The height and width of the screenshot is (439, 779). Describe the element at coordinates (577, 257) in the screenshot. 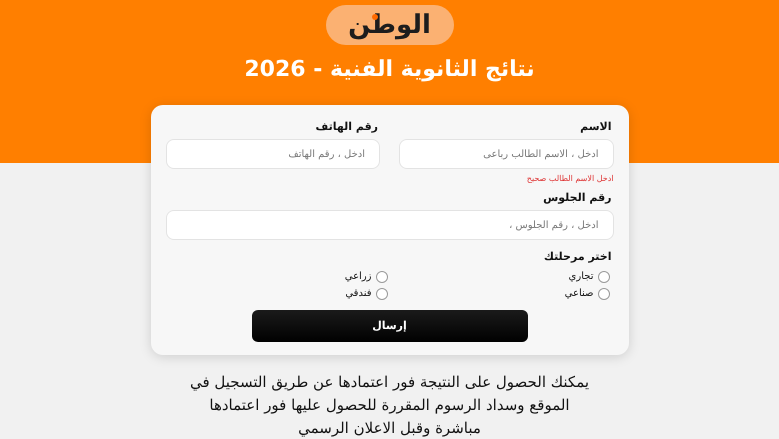

I see `field-label: اختر مرحلتك` at that location.